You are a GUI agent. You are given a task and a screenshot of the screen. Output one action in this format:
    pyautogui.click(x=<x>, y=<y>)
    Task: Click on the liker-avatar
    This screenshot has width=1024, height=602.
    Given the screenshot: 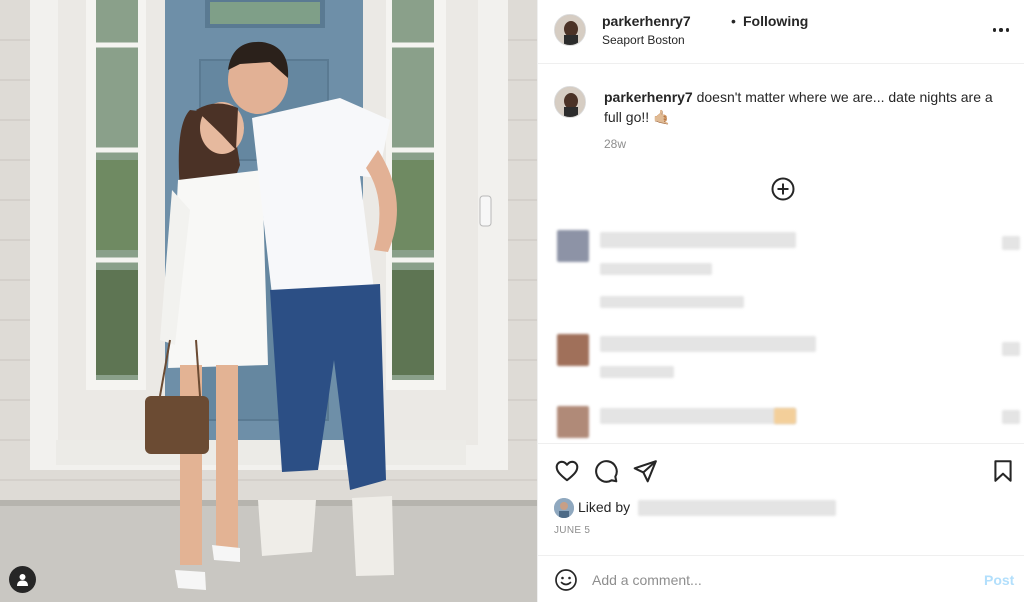 What is the action you would take?
    pyautogui.click(x=564, y=508)
    